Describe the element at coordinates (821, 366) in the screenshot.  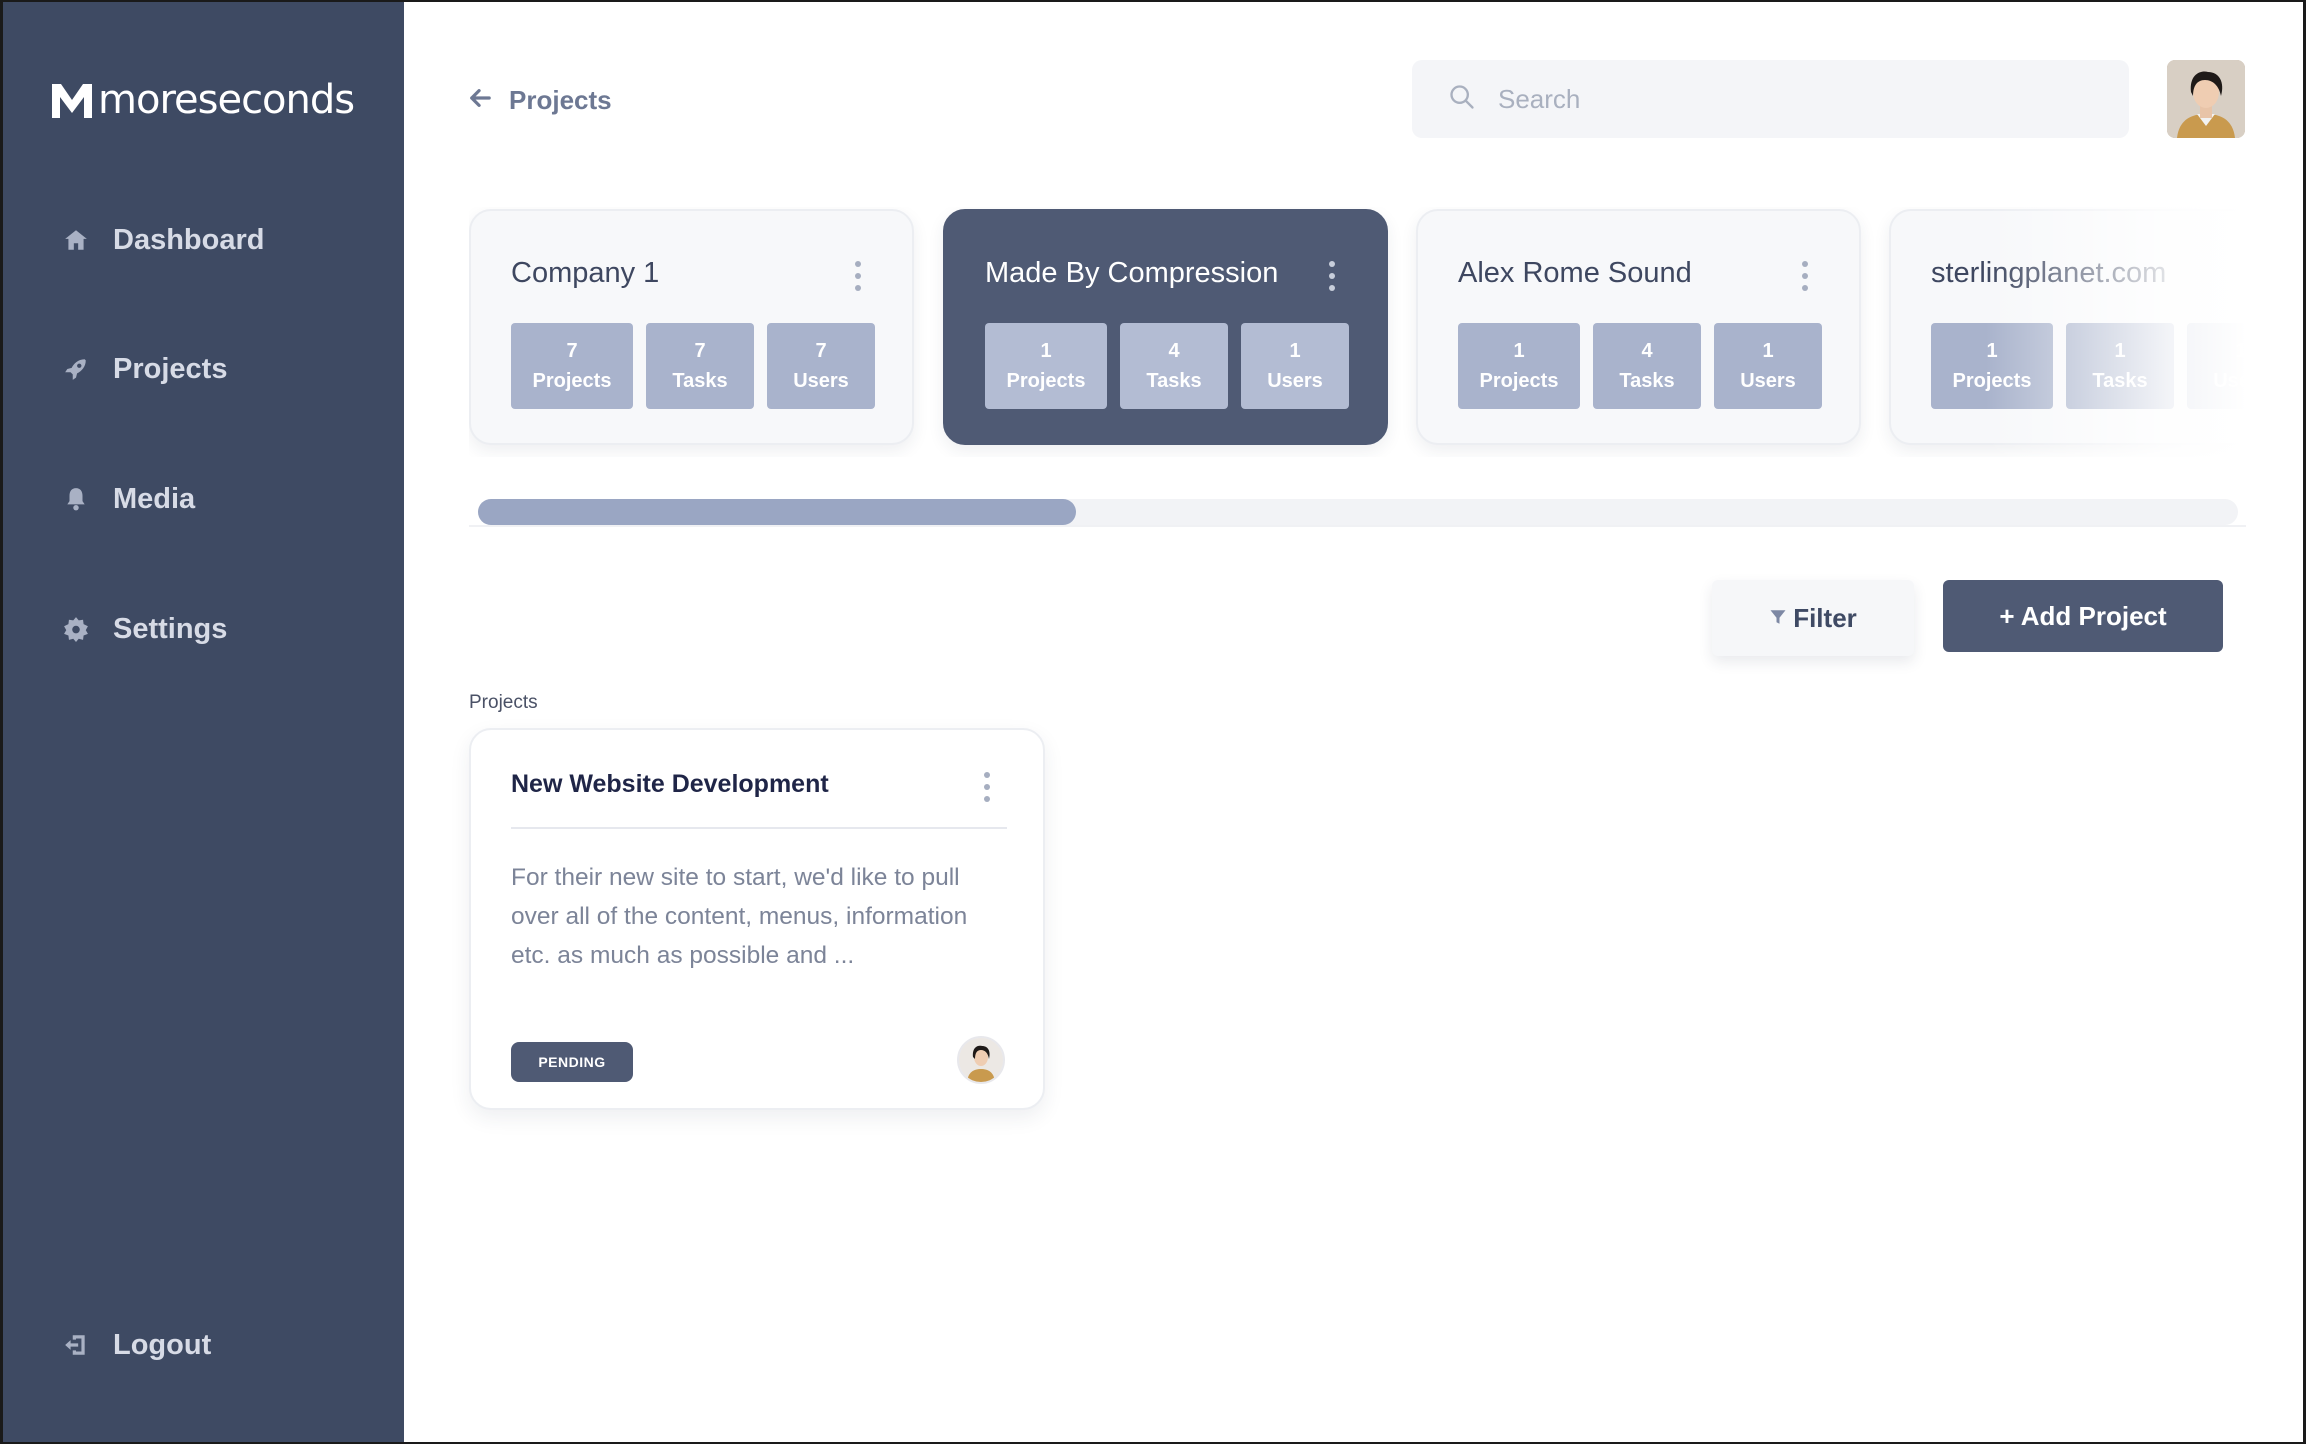
I see `stat-users: 7 Users` at that location.